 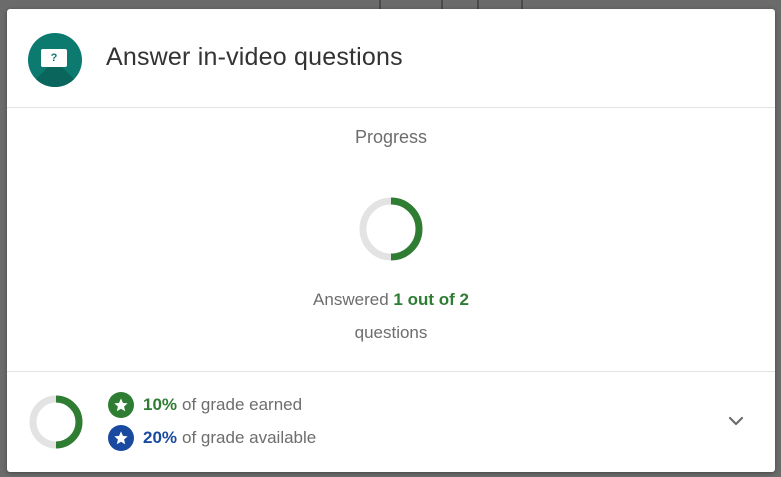 What do you see at coordinates (391, 332) in the screenshot?
I see `answered-suffix: questions` at bounding box center [391, 332].